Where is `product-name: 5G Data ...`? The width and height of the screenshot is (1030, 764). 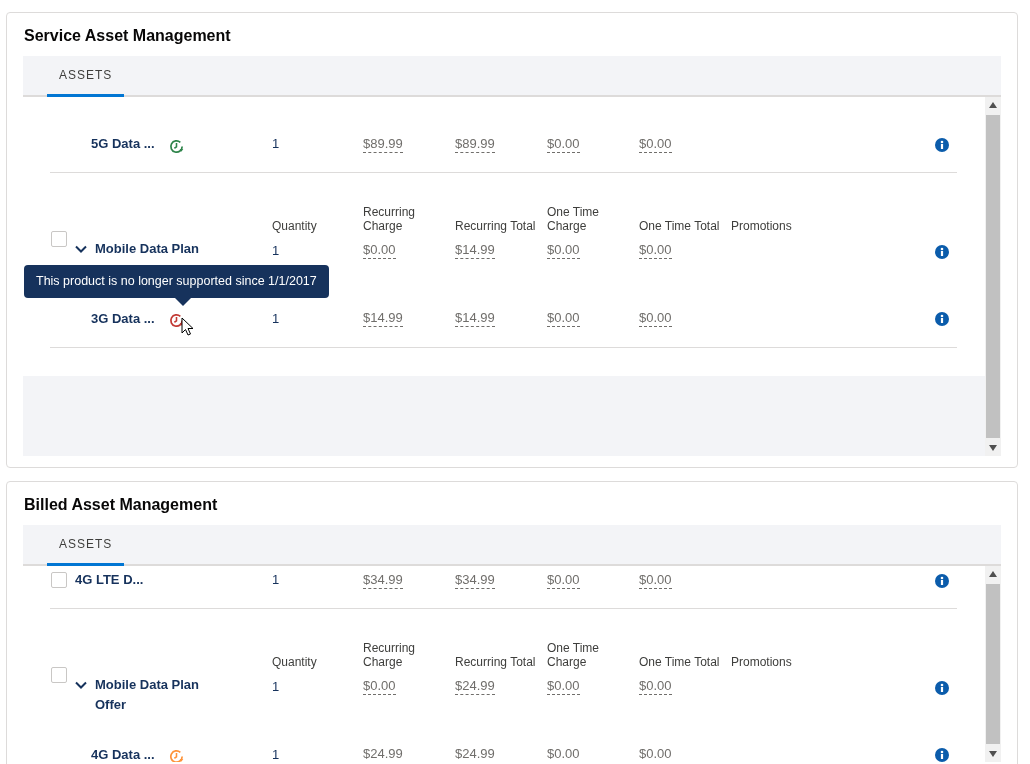
product-name: 5G Data ... is located at coordinates (123, 144).